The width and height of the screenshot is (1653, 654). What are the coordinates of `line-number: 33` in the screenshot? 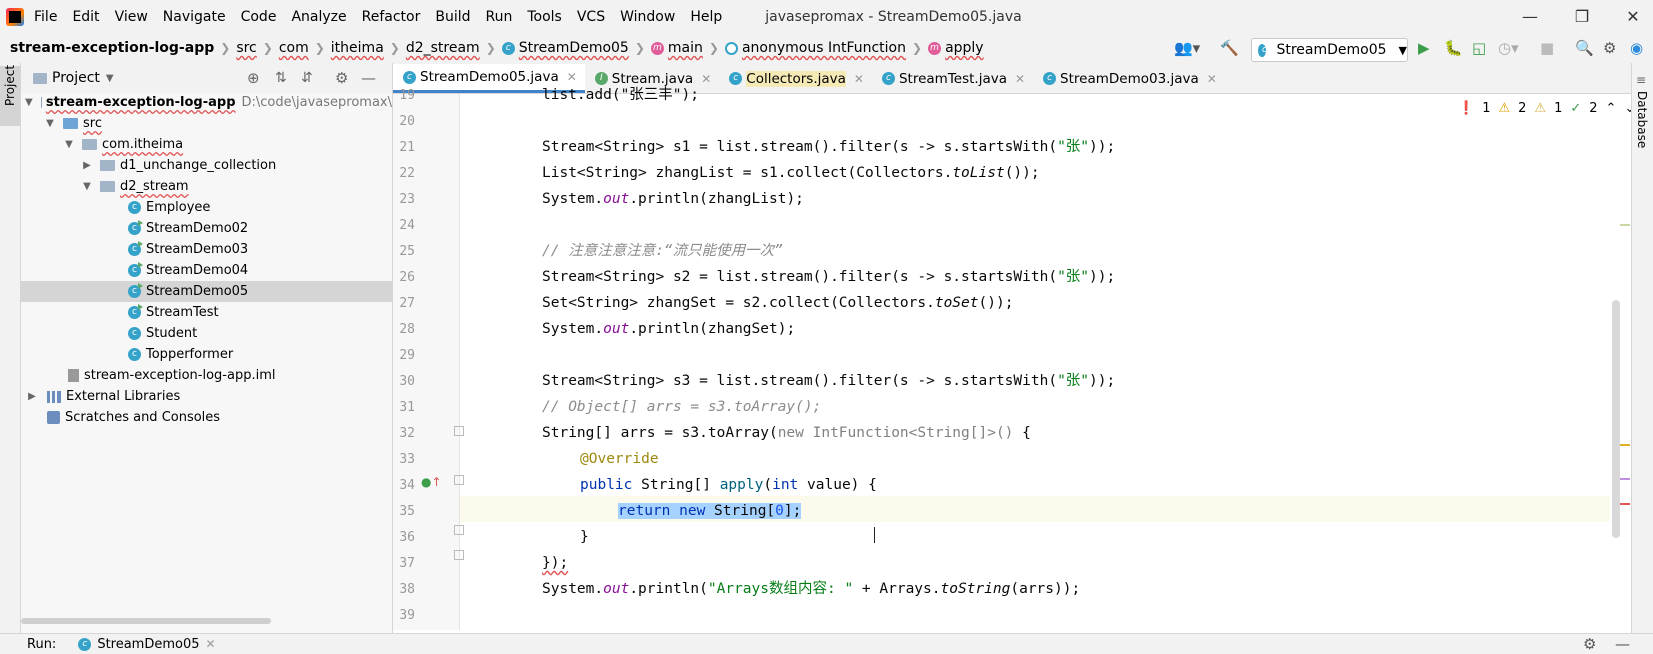 It's located at (404, 459).